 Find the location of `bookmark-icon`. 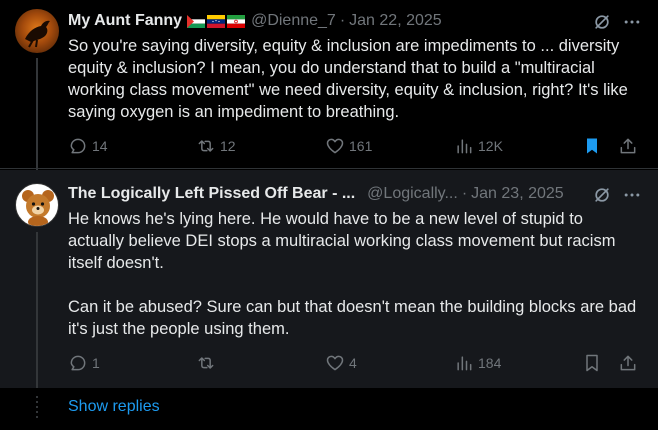

bookmark-icon is located at coordinates (592, 363).